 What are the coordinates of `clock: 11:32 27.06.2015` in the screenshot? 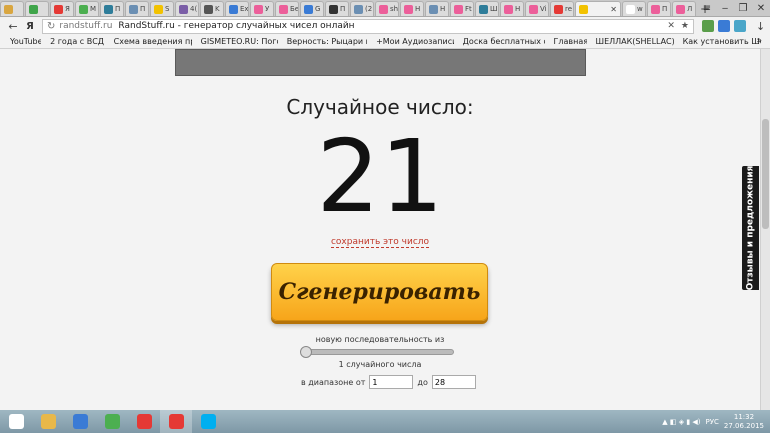 It's located at (744, 422).